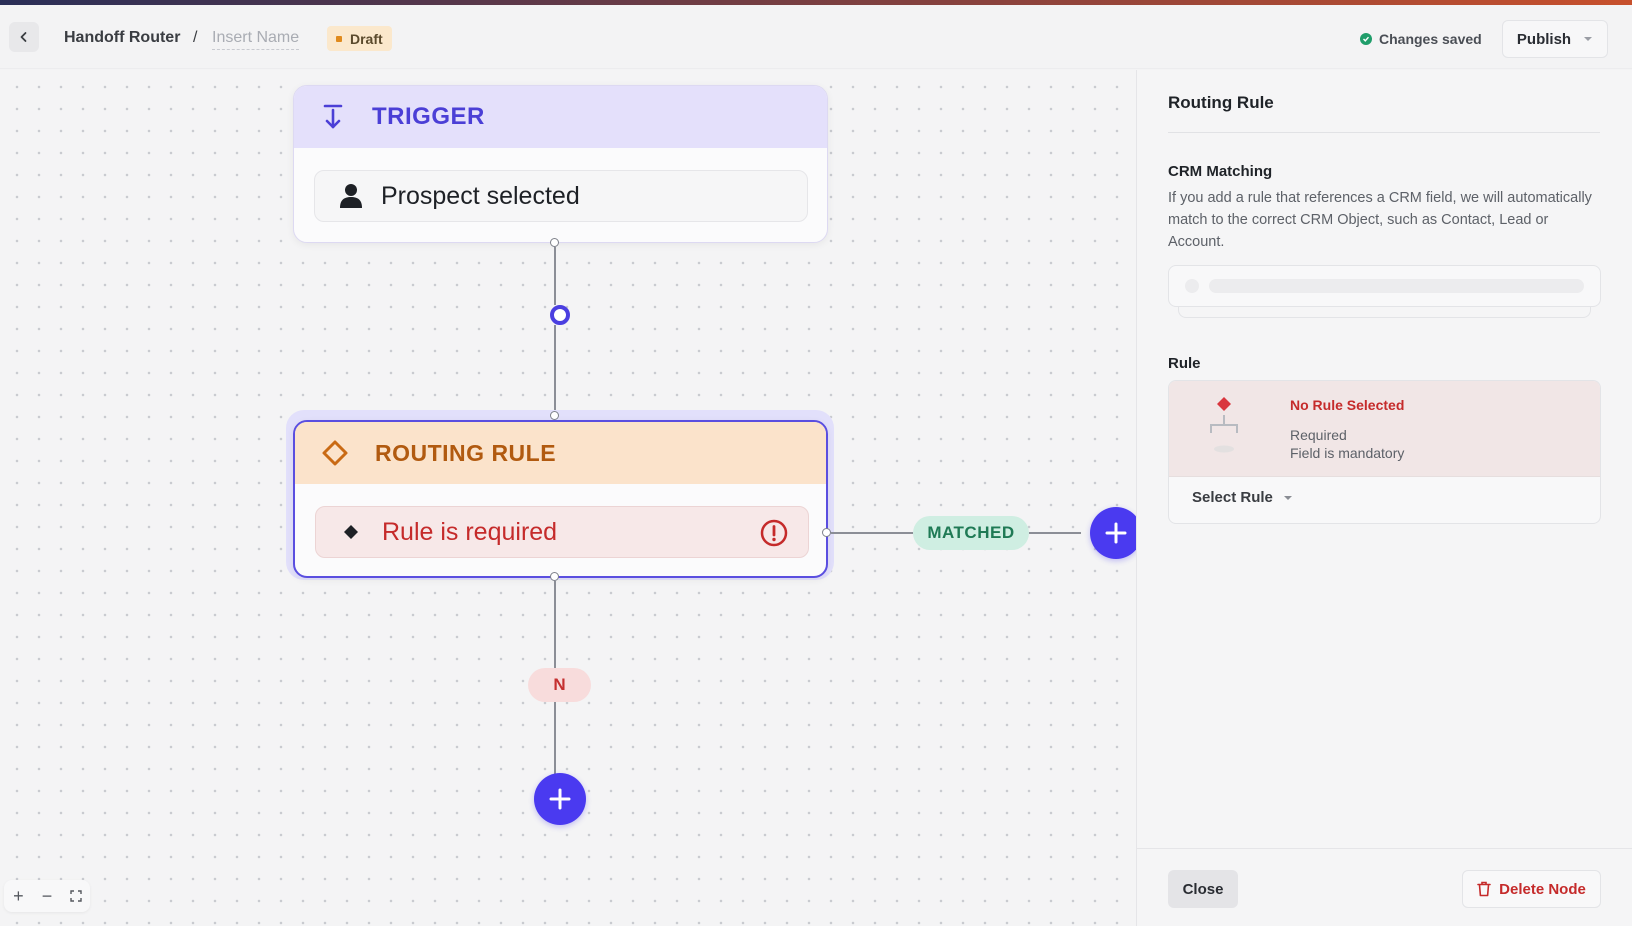  I want to click on rule-label: Rule, so click(1184, 363).